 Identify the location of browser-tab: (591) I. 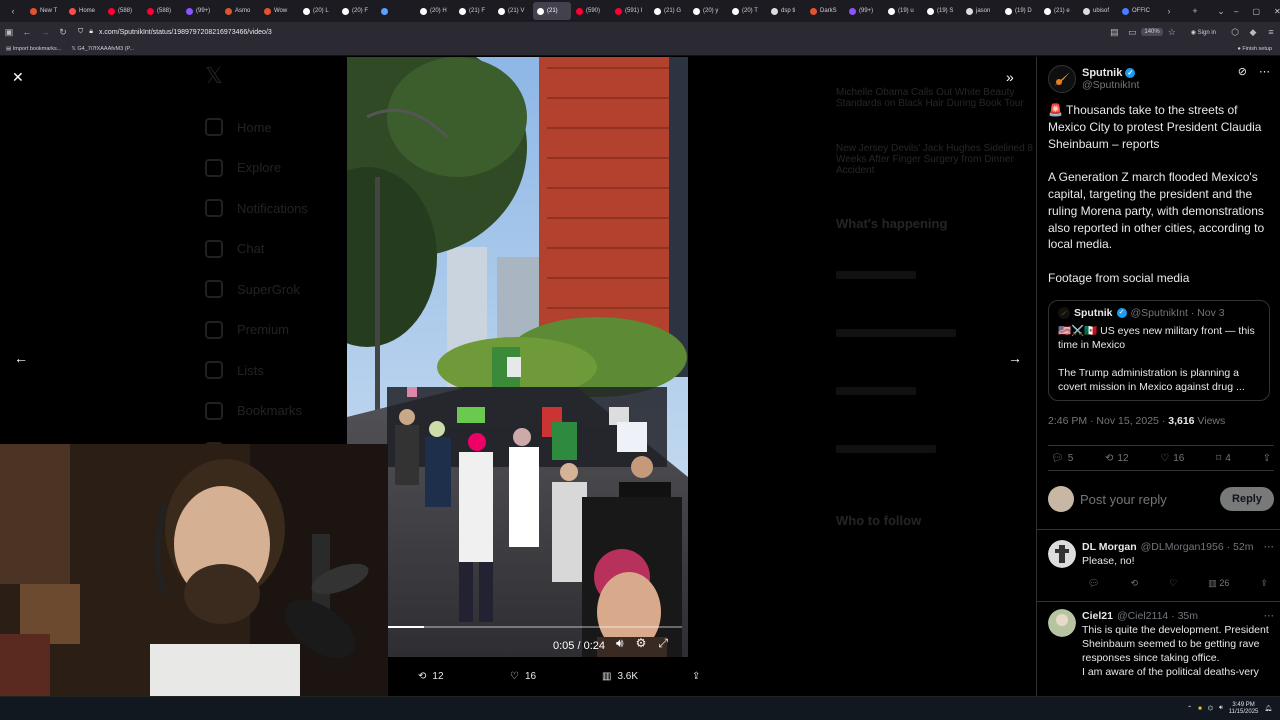
(630, 11).